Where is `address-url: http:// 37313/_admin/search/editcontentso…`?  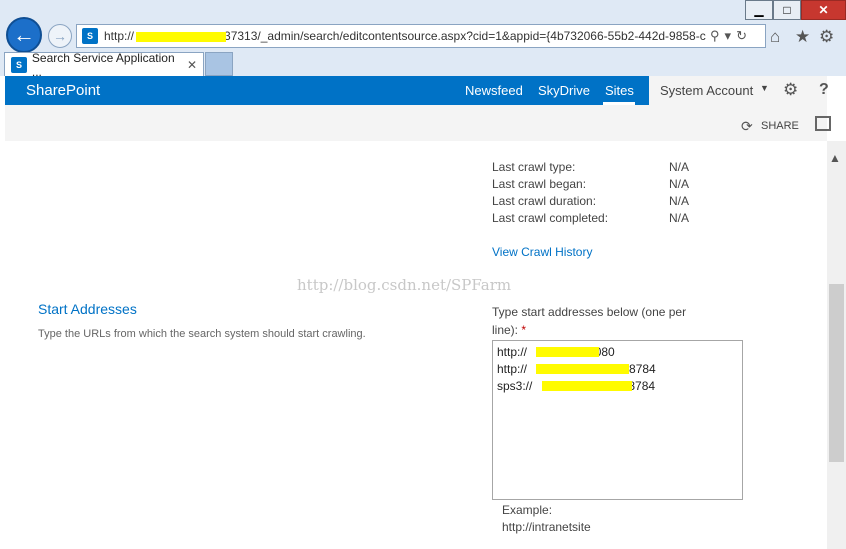 address-url: http:// 37313/_admin/search/editcontentso… is located at coordinates (405, 36).